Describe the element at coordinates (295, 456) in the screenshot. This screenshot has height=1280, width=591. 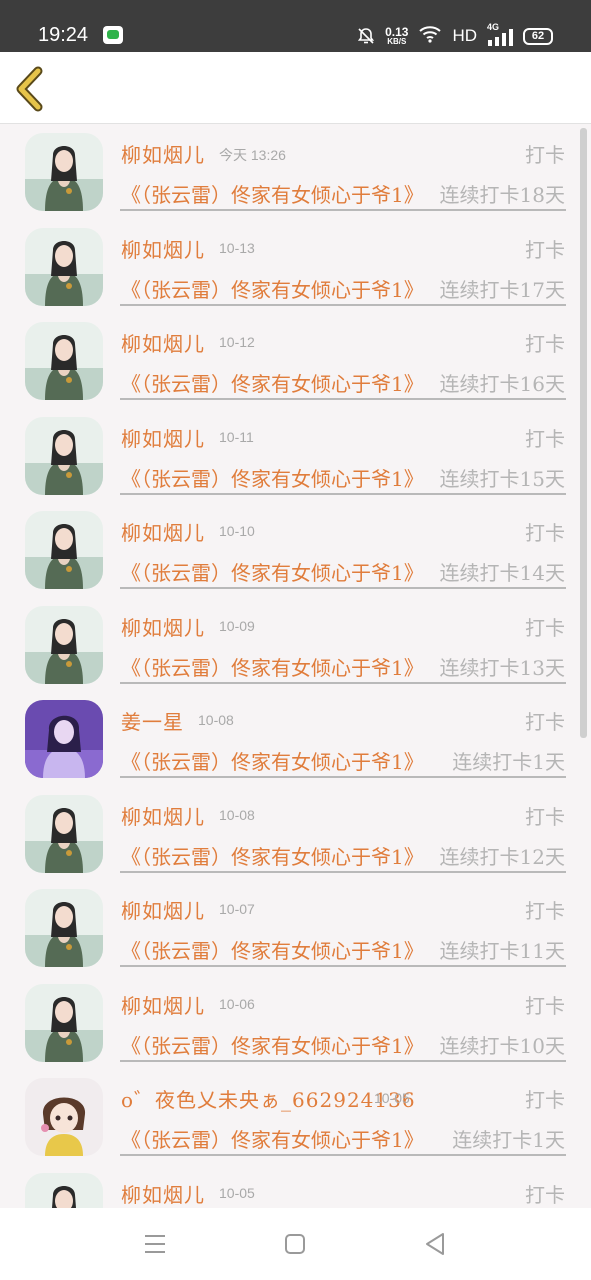
I see `list-item: 柳如烟儿 10-11 打卡《（张云雷）佟家有女倾心于爷1》 连续打卡15天` at that location.